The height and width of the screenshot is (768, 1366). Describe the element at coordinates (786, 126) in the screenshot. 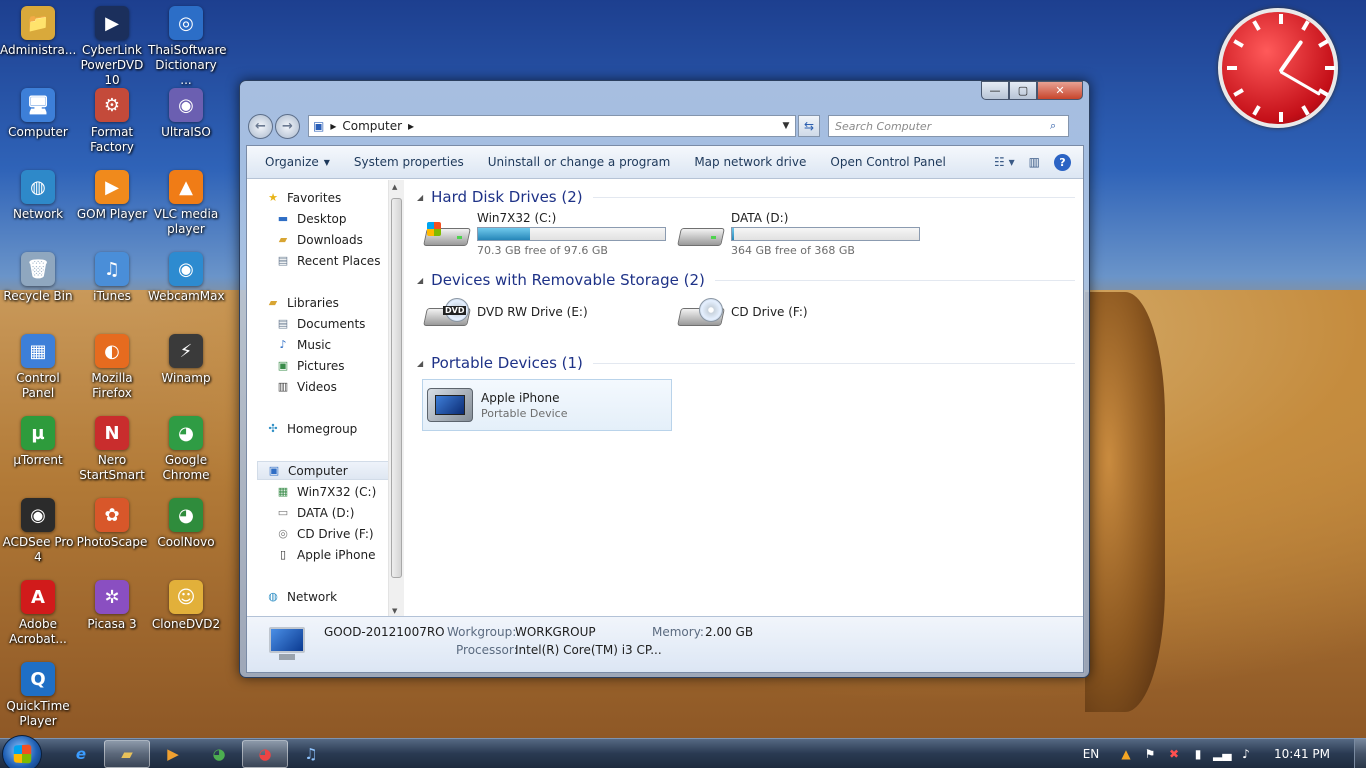

I see `address-dropdown-icon: ▼` at that location.